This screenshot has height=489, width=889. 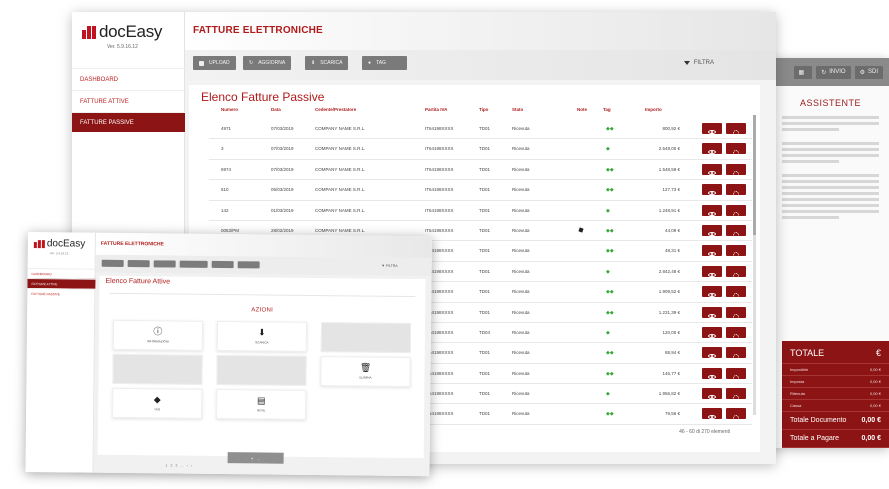 What do you see at coordinates (439, 190) in the screenshot?
I see `cell-piva: IT64198XXXX` at bounding box center [439, 190].